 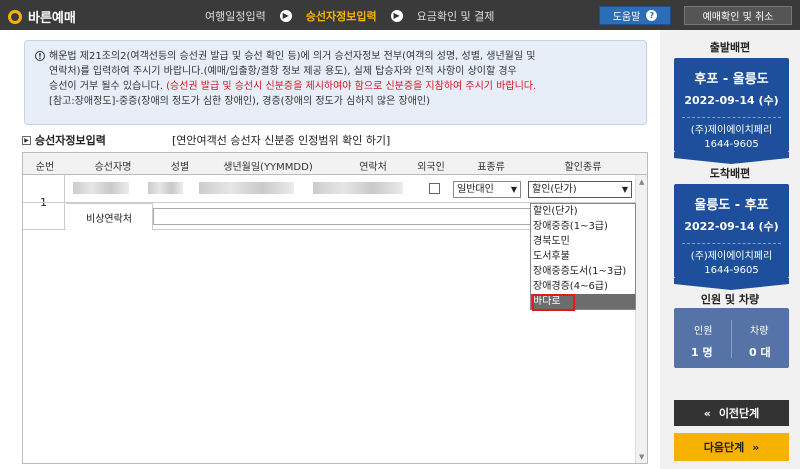 What do you see at coordinates (738, 15) in the screenshot?
I see `reservation-check-button: 예매확인 및 취소` at bounding box center [738, 15].